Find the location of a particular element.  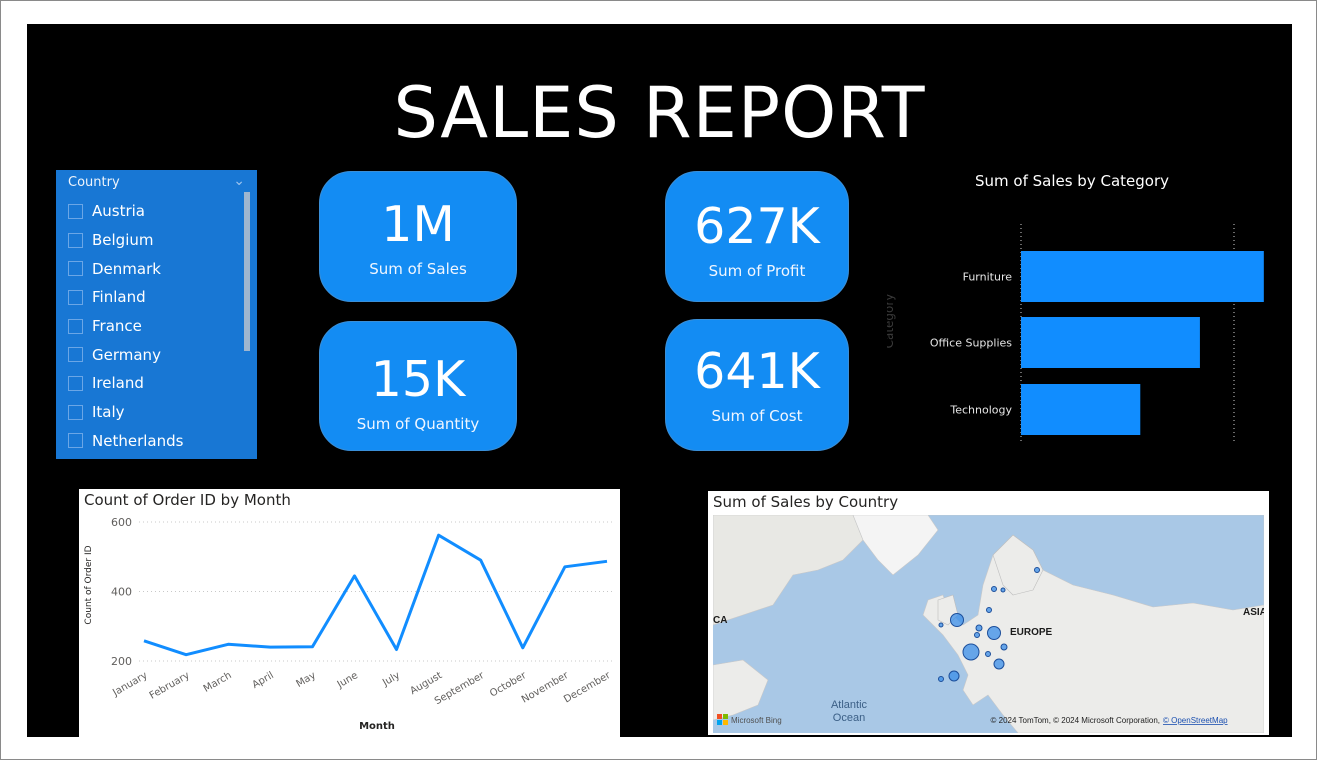

kpi-card-cost: 641K Sum of Cost is located at coordinates (757, 385).